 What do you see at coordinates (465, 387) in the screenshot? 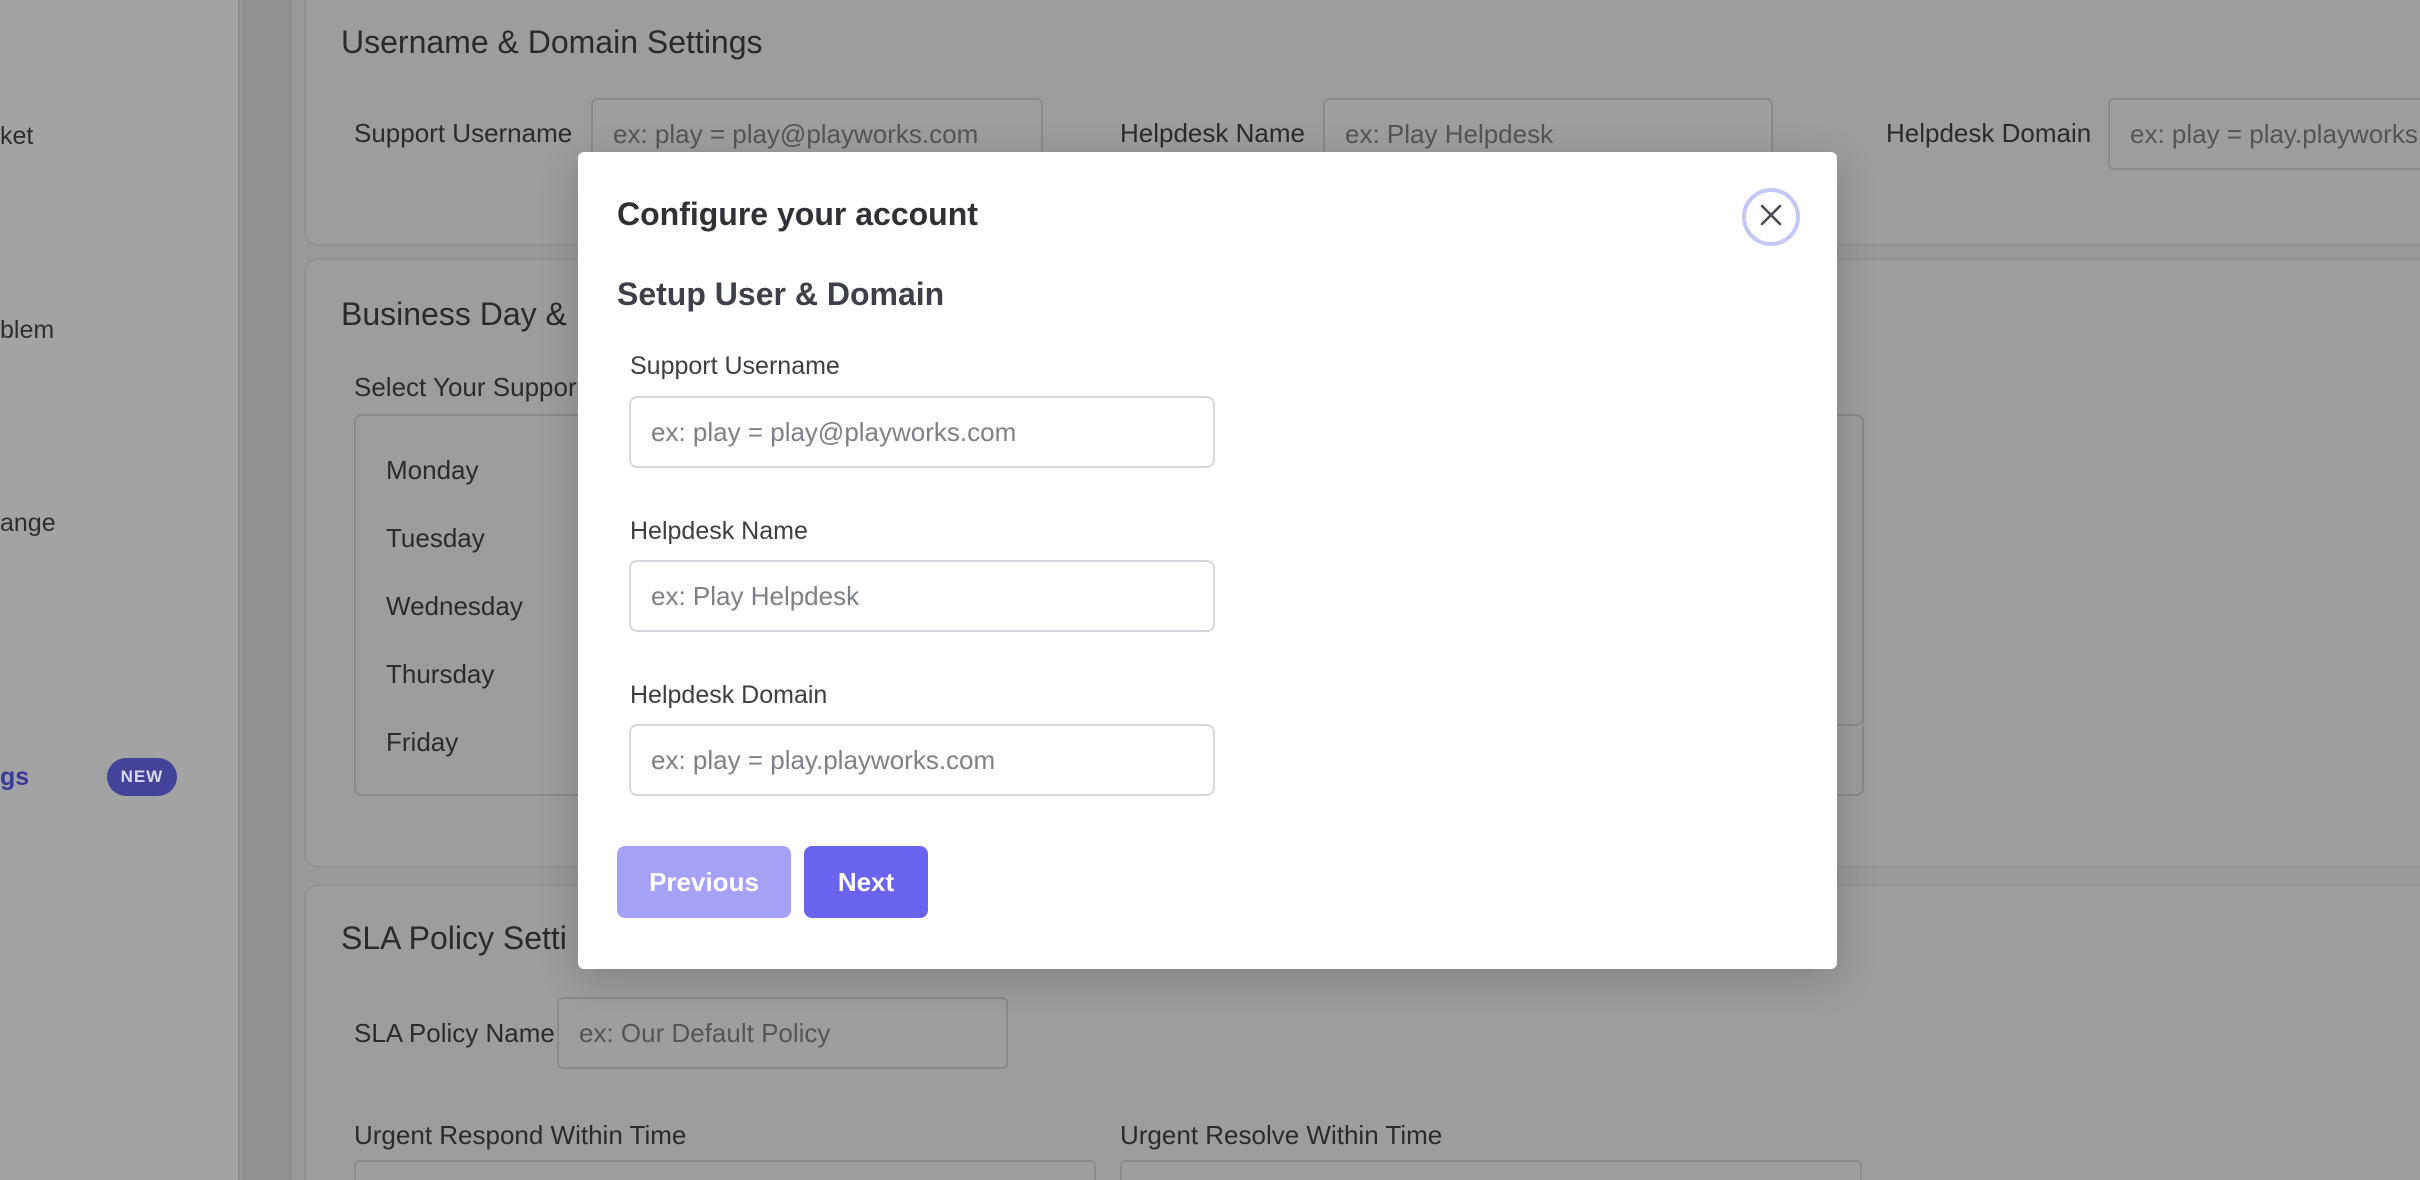
I see `bg-select-support-label: Select Your Suppor` at bounding box center [465, 387].